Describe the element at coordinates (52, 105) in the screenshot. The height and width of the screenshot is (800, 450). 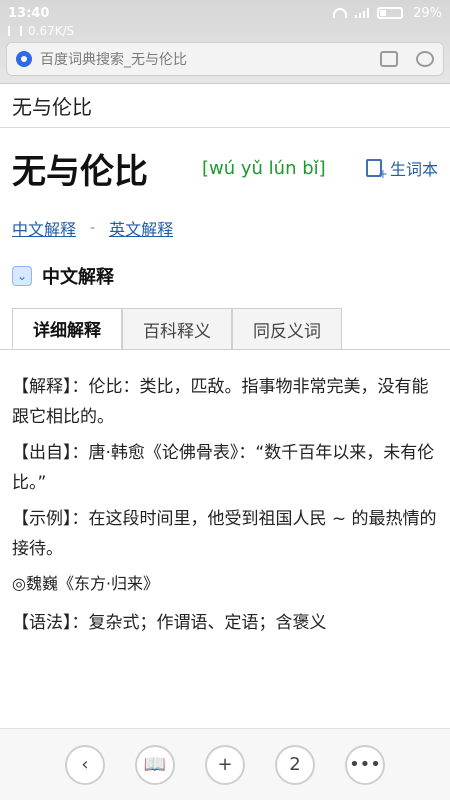
I see `search-query: 无与伦比` at that location.